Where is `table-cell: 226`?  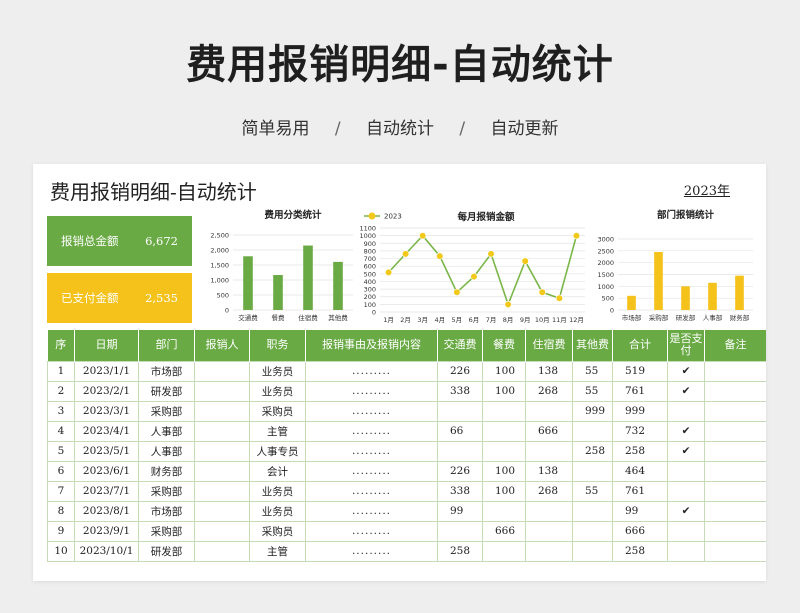 table-cell: 226 is located at coordinates (460, 371).